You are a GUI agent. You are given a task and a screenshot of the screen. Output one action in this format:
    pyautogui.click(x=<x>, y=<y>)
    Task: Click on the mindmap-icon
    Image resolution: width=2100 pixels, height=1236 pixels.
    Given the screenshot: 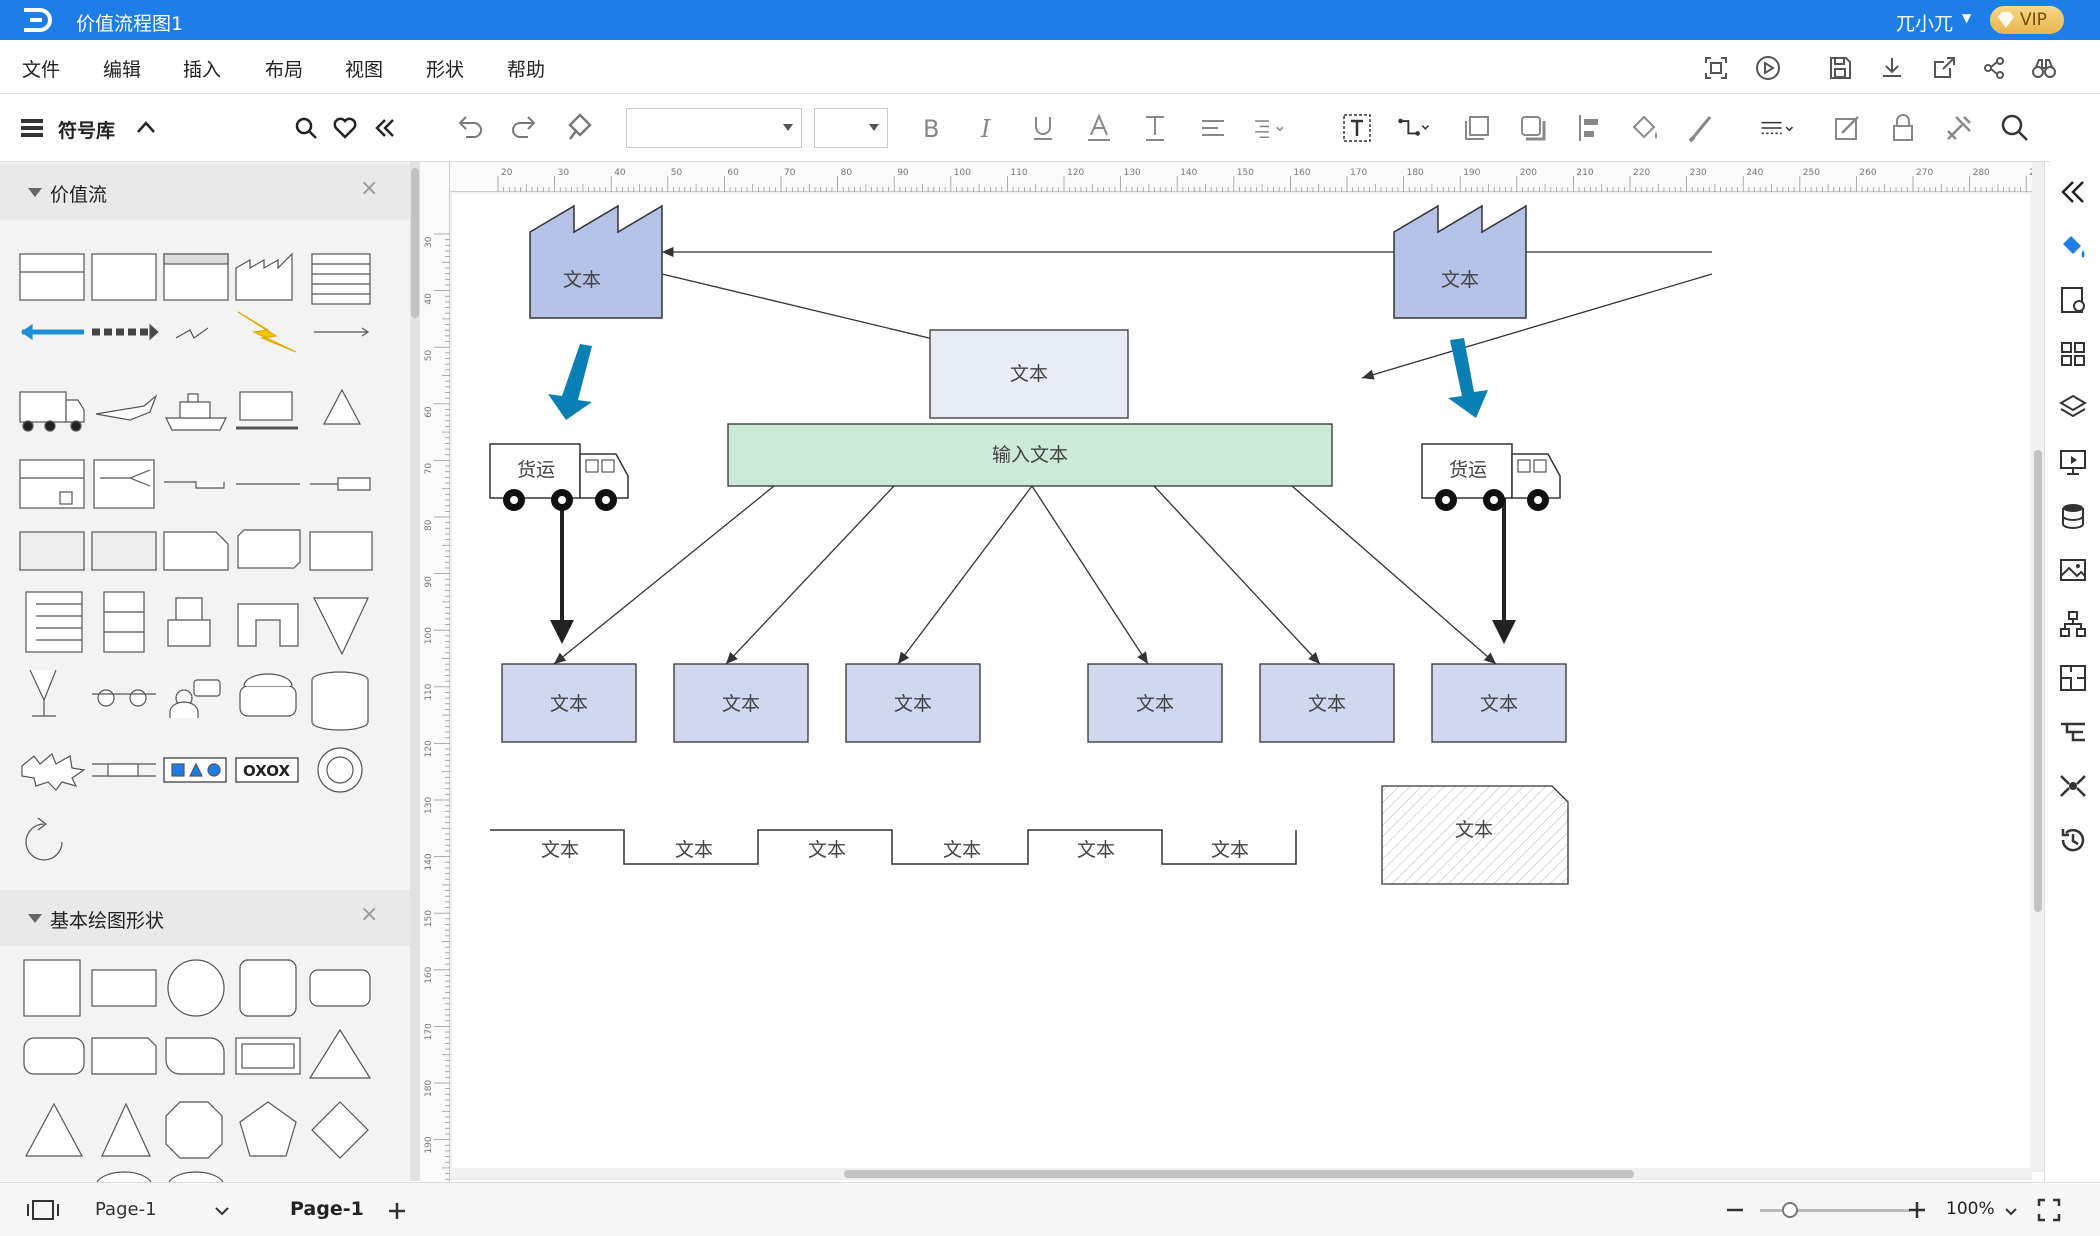 What is the action you would take?
    pyautogui.click(x=2073, y=786)
    